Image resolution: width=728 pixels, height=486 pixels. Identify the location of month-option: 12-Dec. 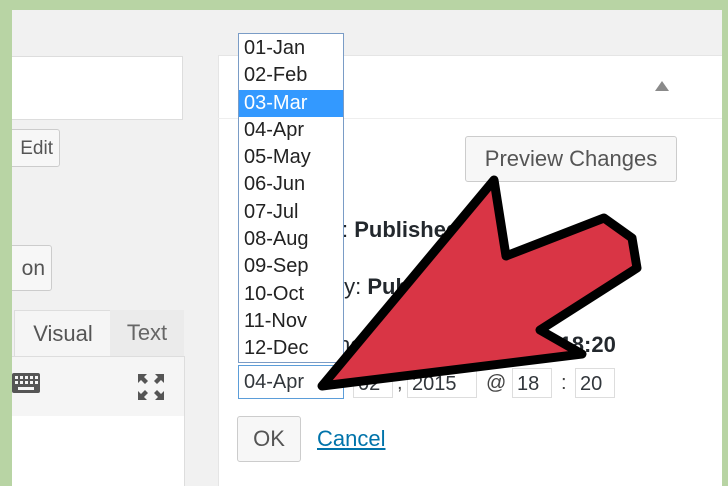
(291, 348).